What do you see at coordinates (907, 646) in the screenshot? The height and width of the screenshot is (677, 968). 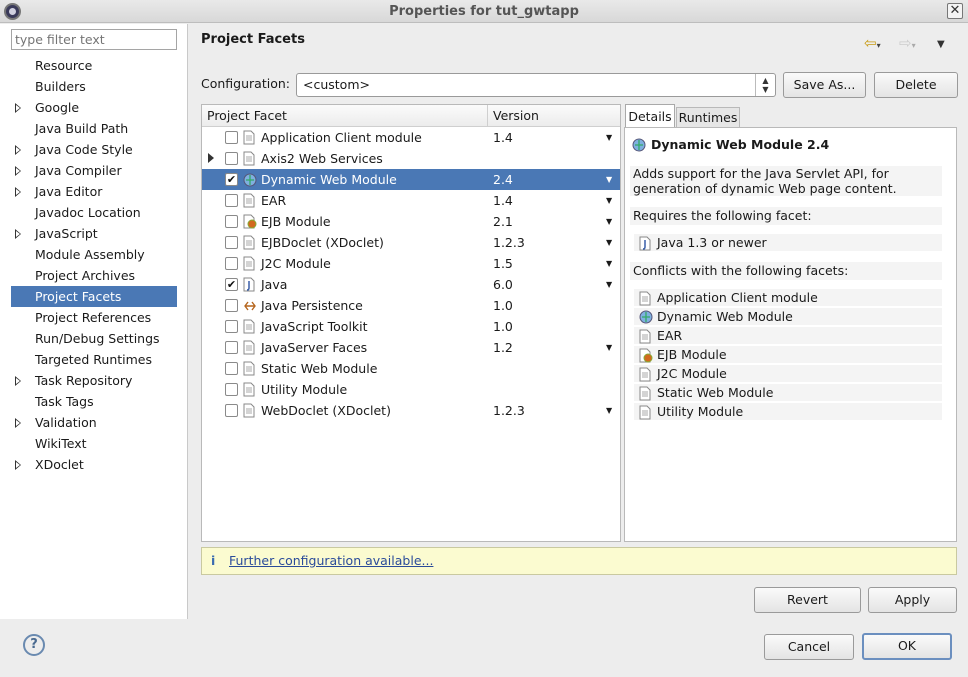 I see `ok-button: OK` at bounding box center [907, 646].